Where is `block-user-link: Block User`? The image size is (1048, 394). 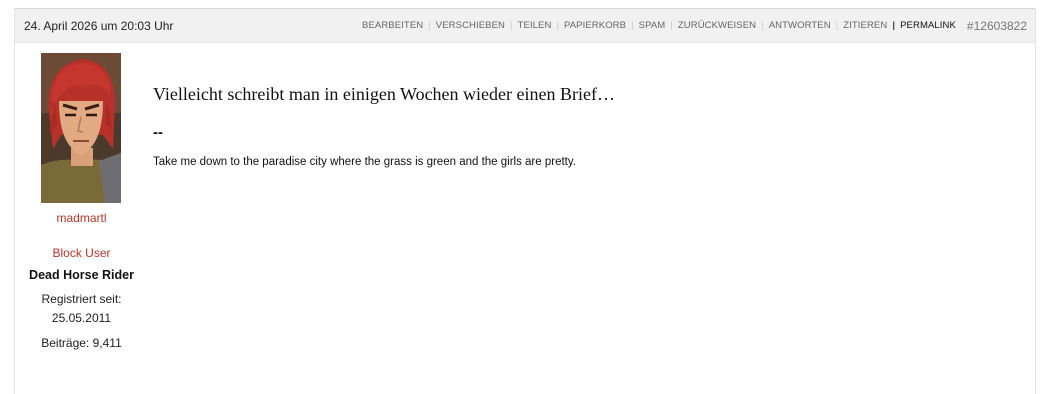
block-user-link: Block User is located at coordinates (81, 253).